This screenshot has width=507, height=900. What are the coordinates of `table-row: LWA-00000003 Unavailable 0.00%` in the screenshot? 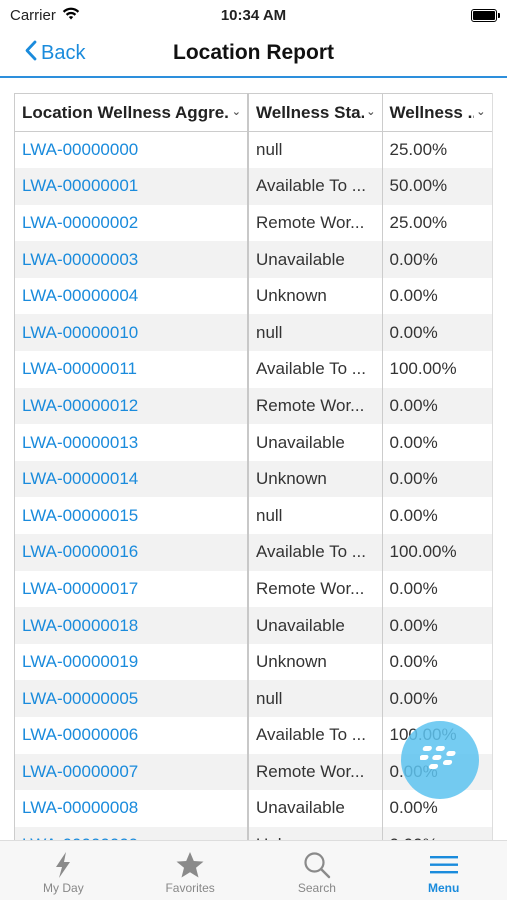 It's located at (254, 259).